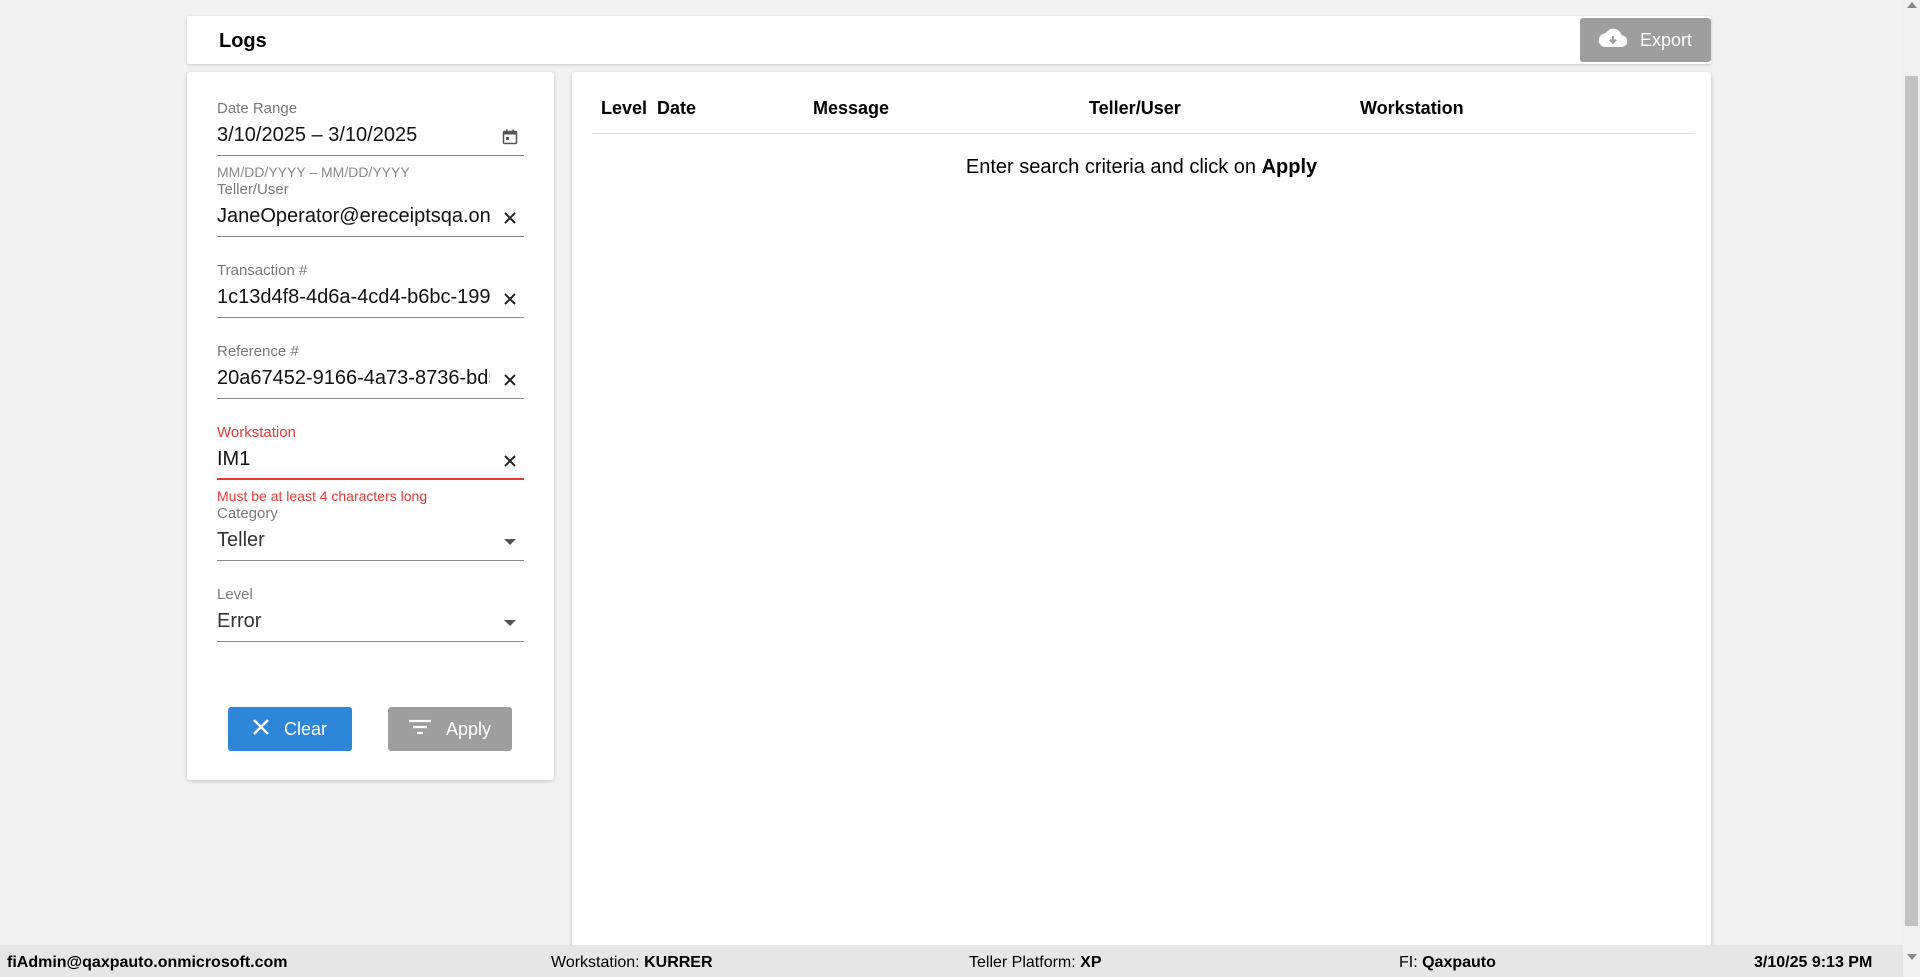  I want to click on scroll-up-arrow-icon, so click(1912, 5).